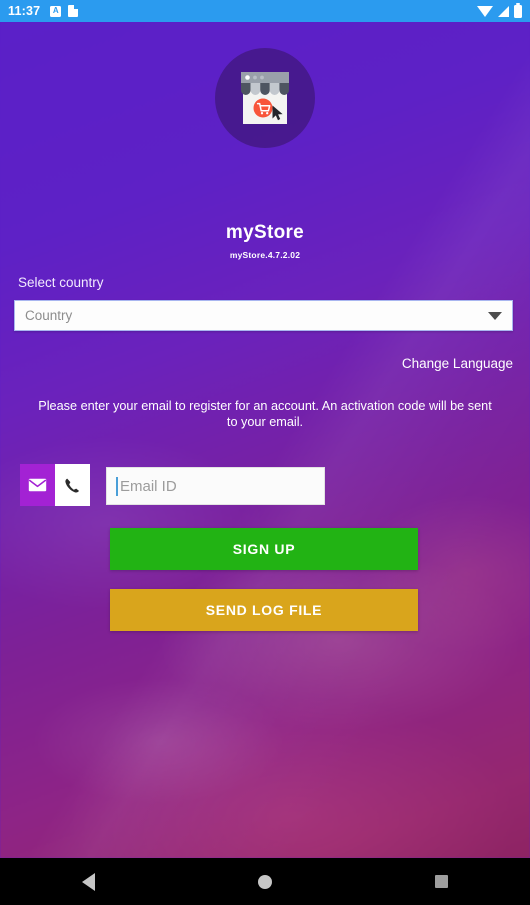 Image resolution: width=530 pixels, height=905 pixels. I want to click on adb-icon: A, so click(56, 11).